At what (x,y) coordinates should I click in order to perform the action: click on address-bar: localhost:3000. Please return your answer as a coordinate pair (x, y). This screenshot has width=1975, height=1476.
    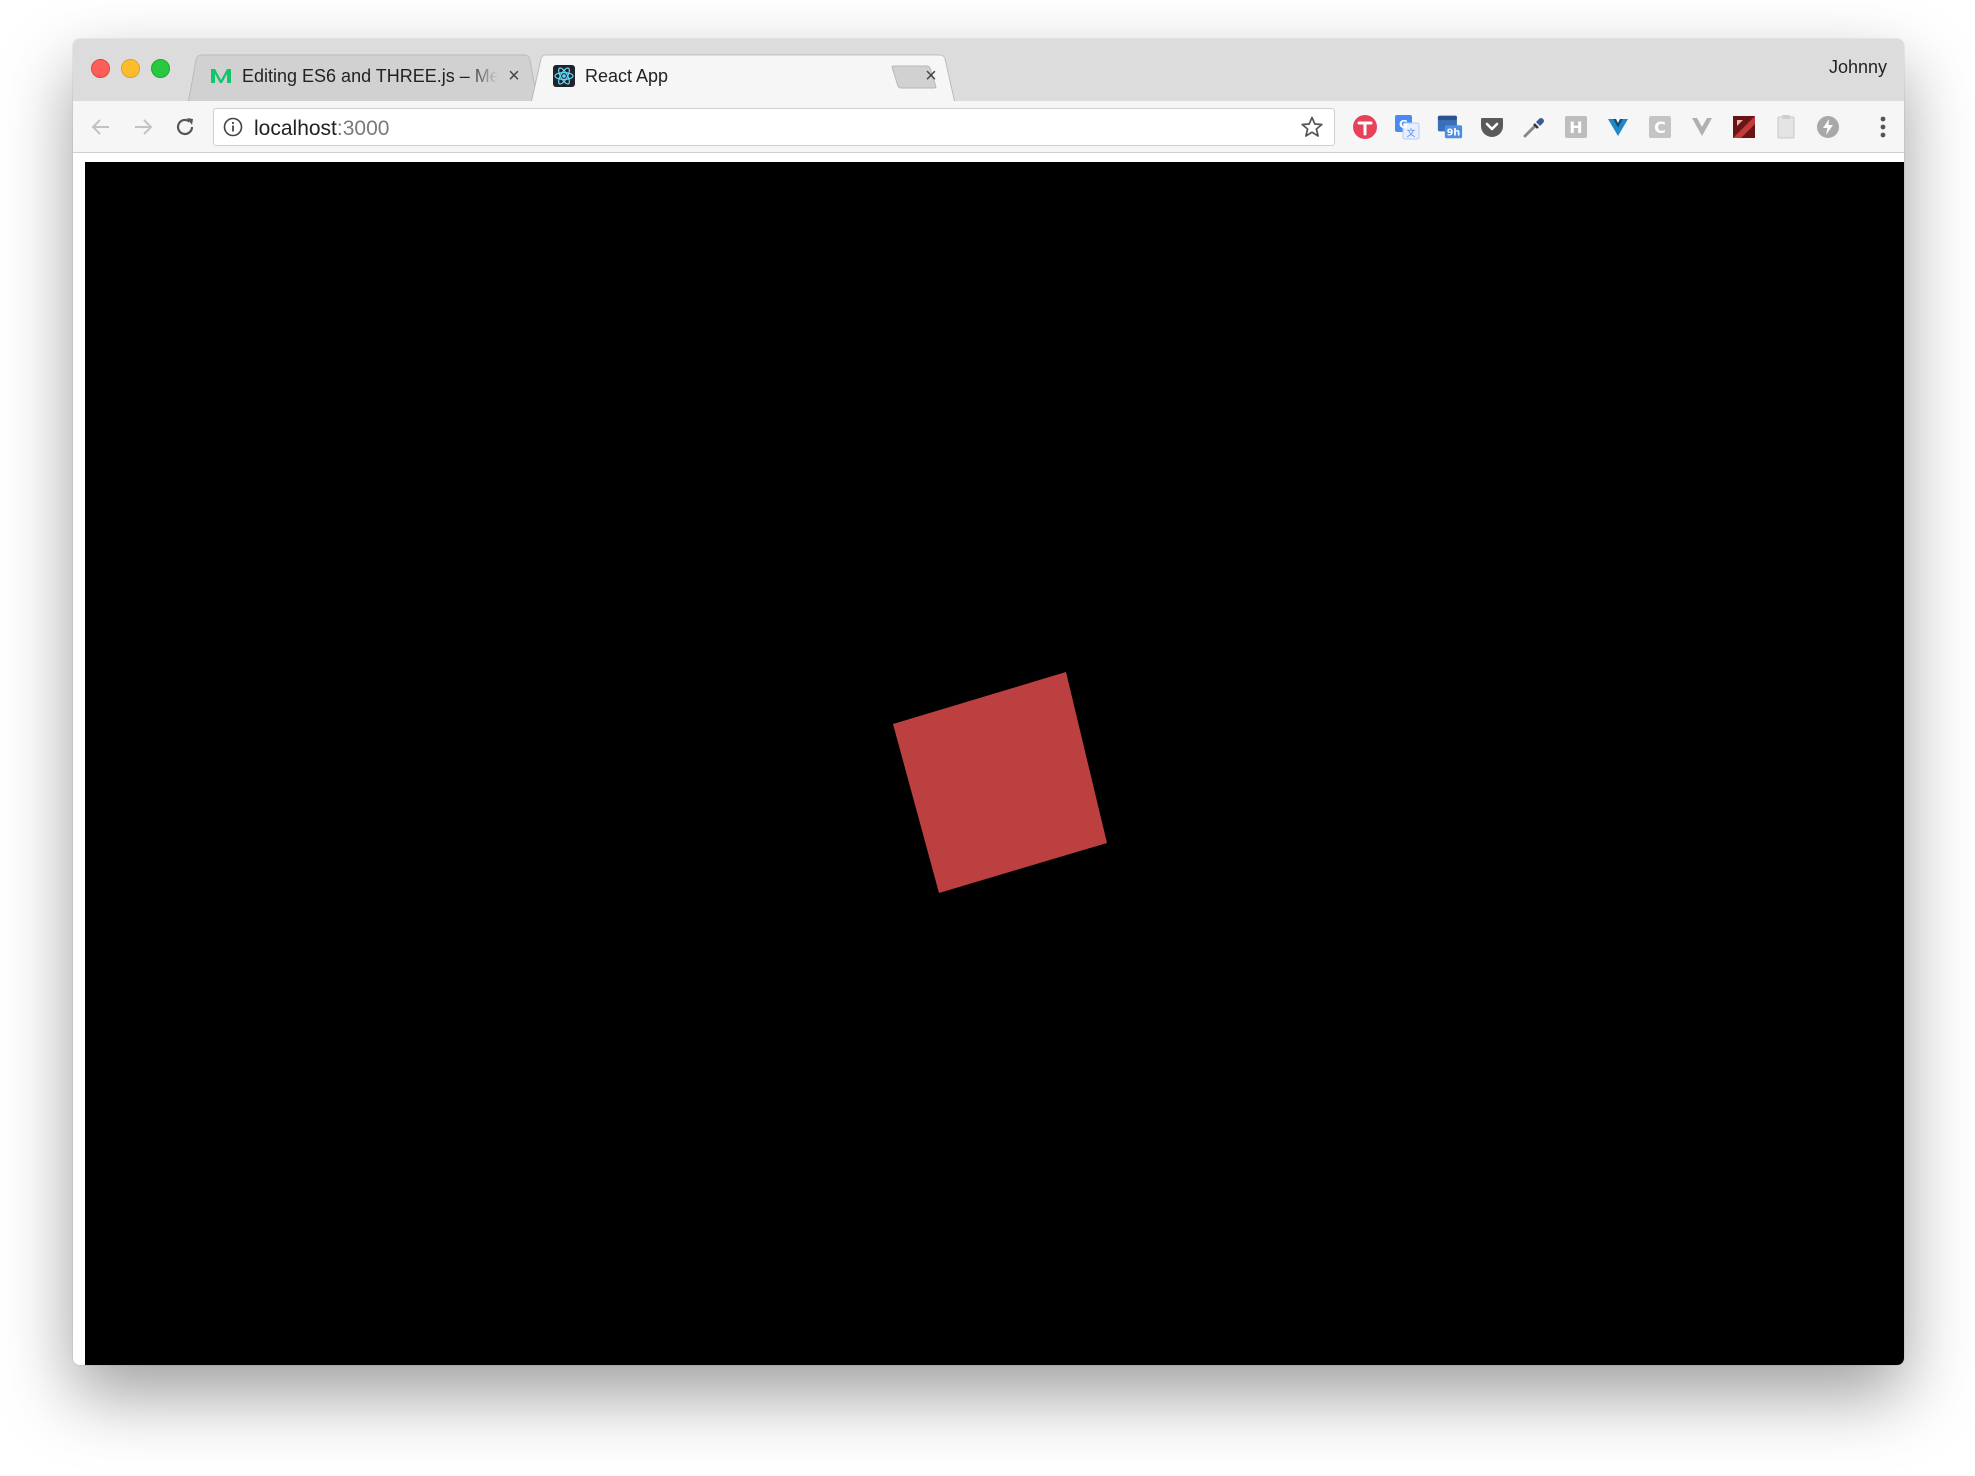
    Looking at the image, I should click on (774, 127).